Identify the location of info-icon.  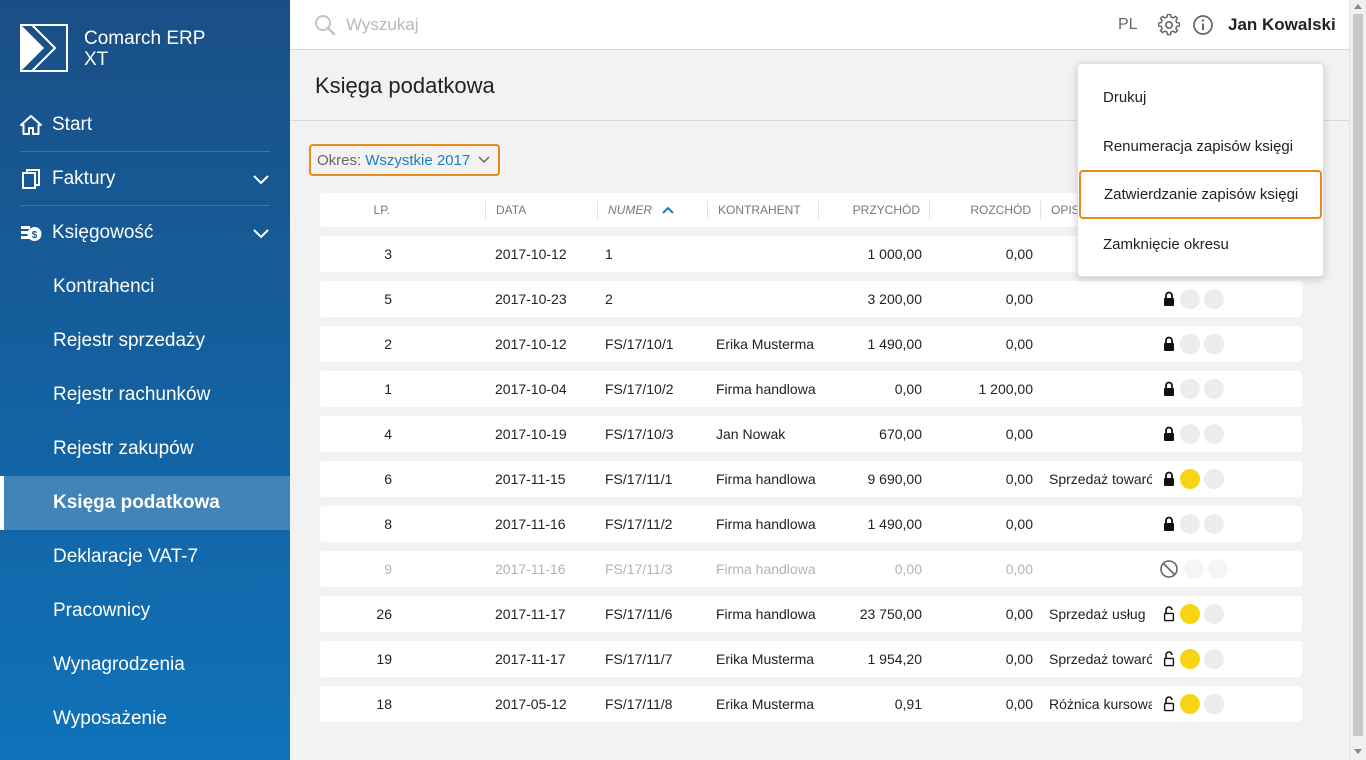
(1203, 25).